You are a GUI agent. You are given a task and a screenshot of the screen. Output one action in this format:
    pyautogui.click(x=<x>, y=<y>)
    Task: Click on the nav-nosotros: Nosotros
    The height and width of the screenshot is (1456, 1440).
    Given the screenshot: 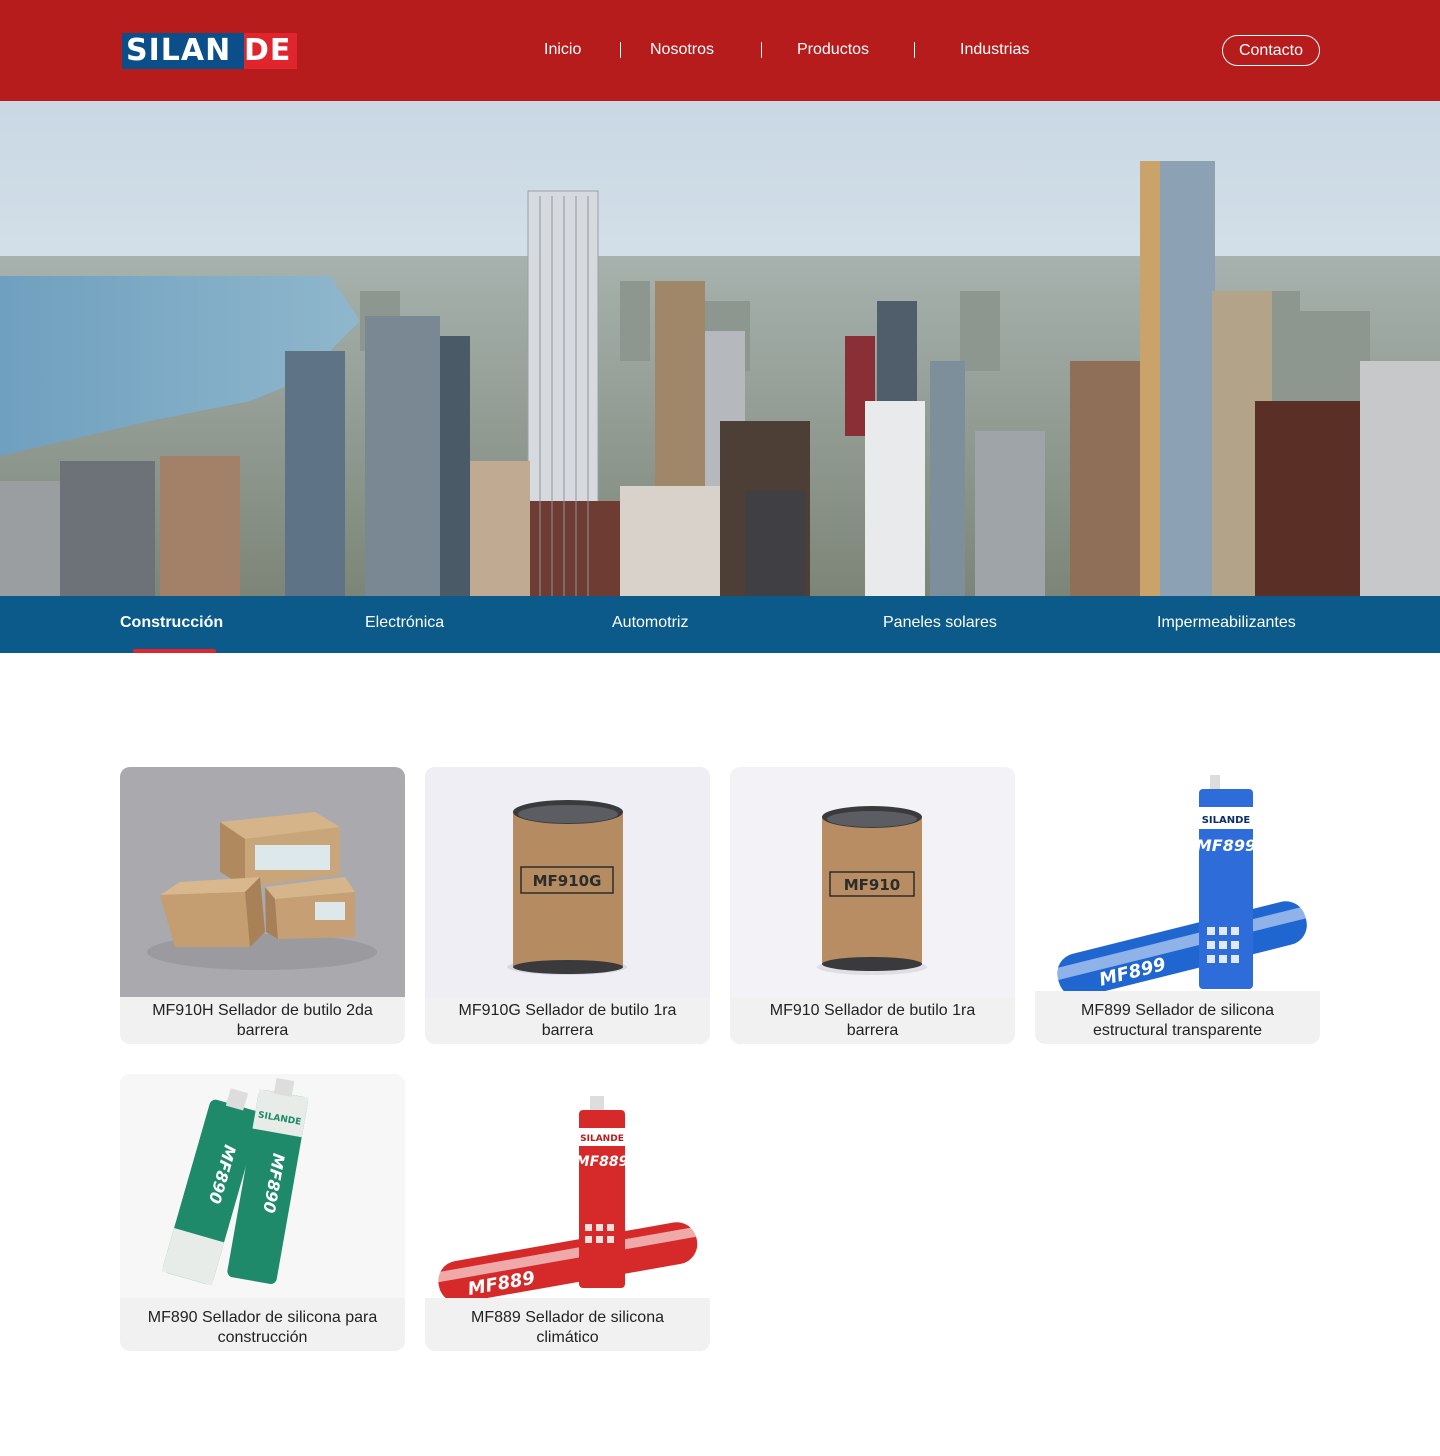 What is the action you would take?
    pyautogui.click(x=682, y=50)
    